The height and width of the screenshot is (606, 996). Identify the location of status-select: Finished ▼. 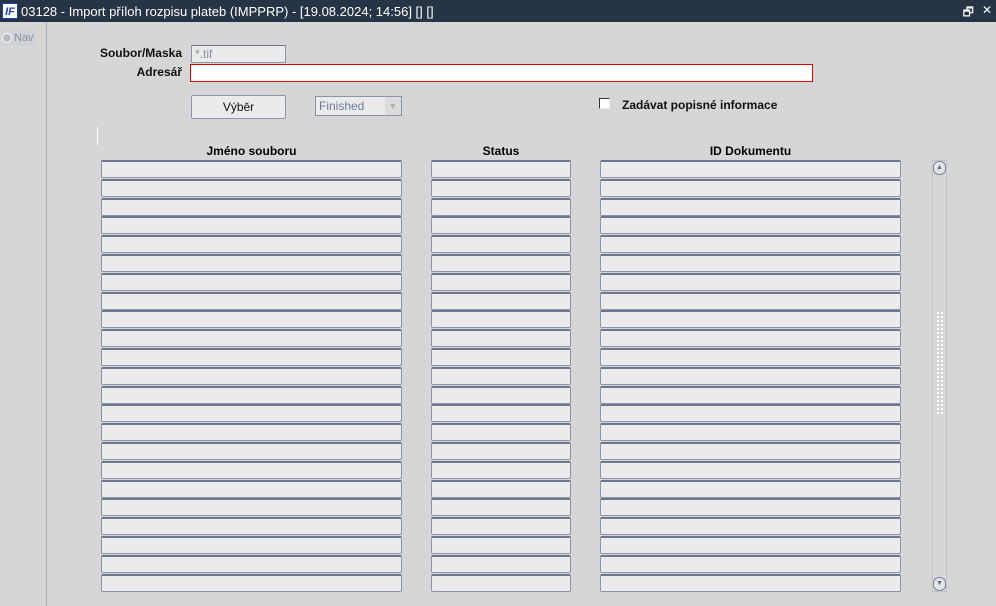
(358, 106).